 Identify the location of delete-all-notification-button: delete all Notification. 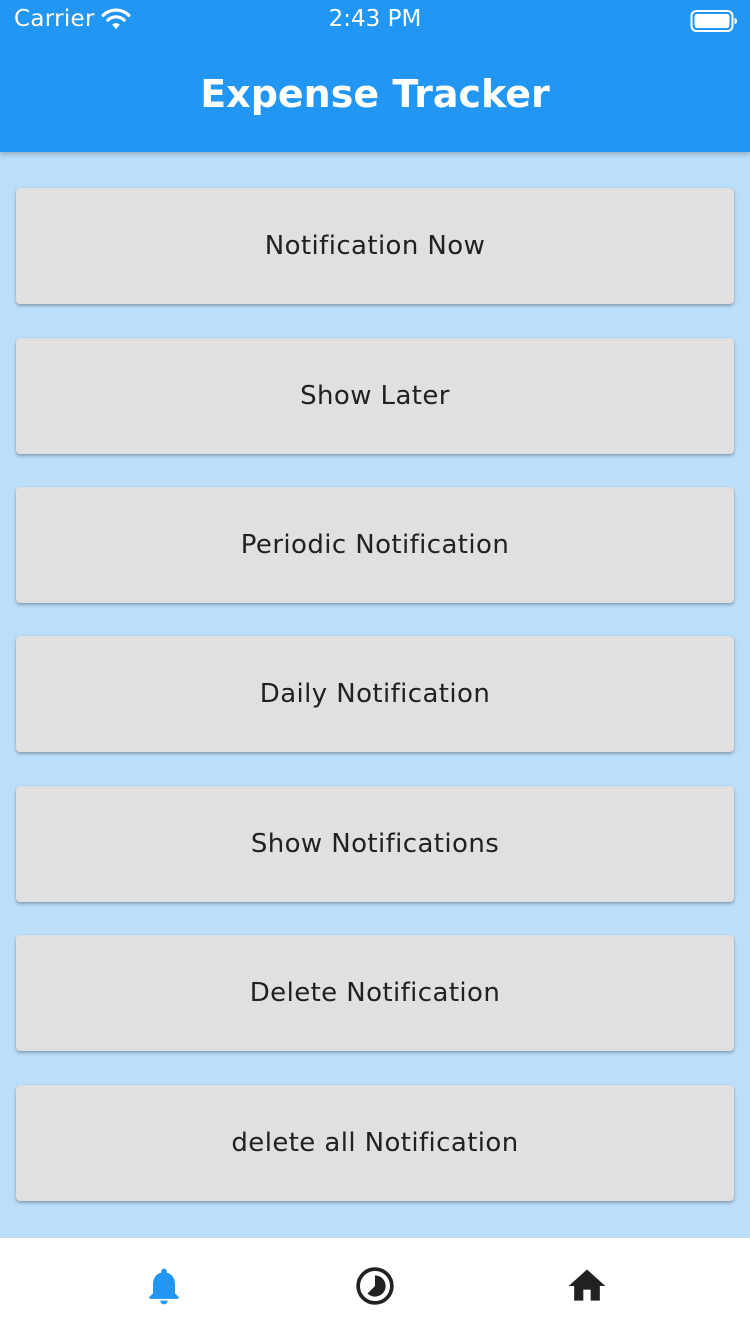
(375, 1143).